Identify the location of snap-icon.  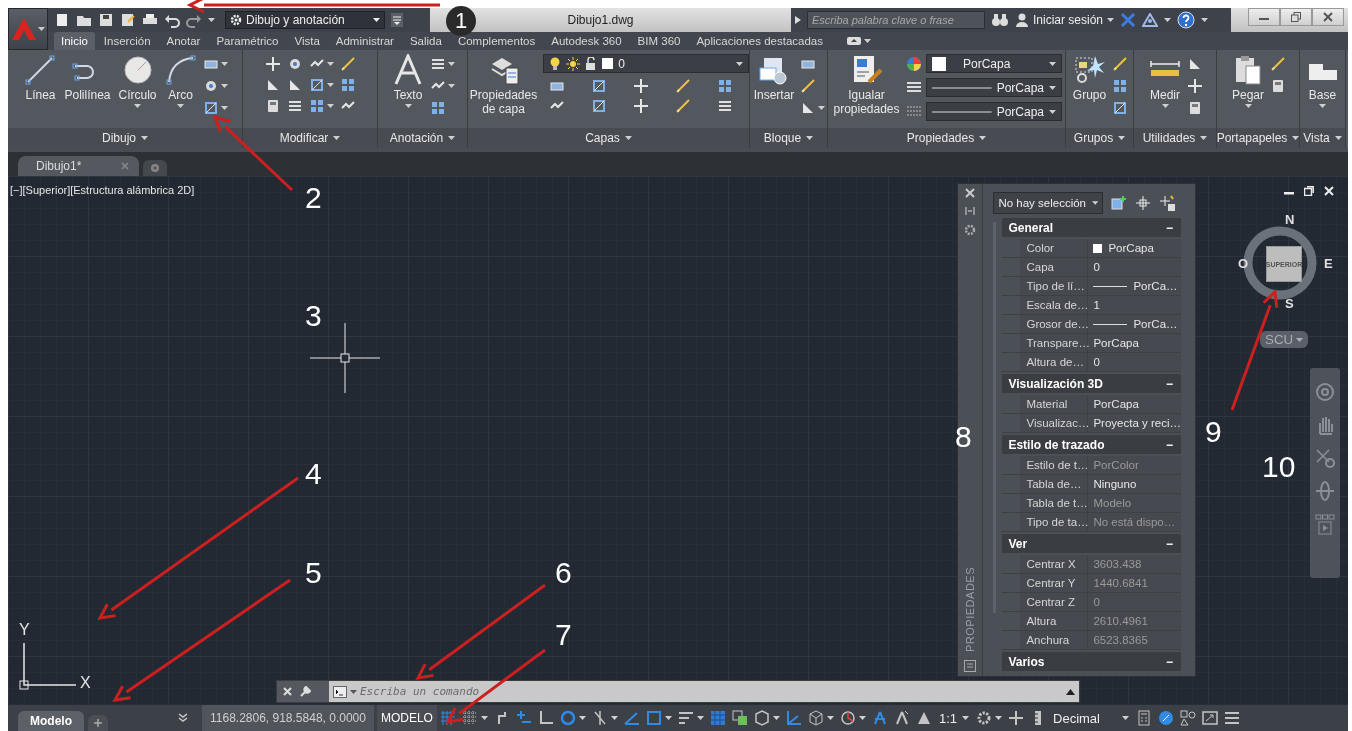
(469, 718).